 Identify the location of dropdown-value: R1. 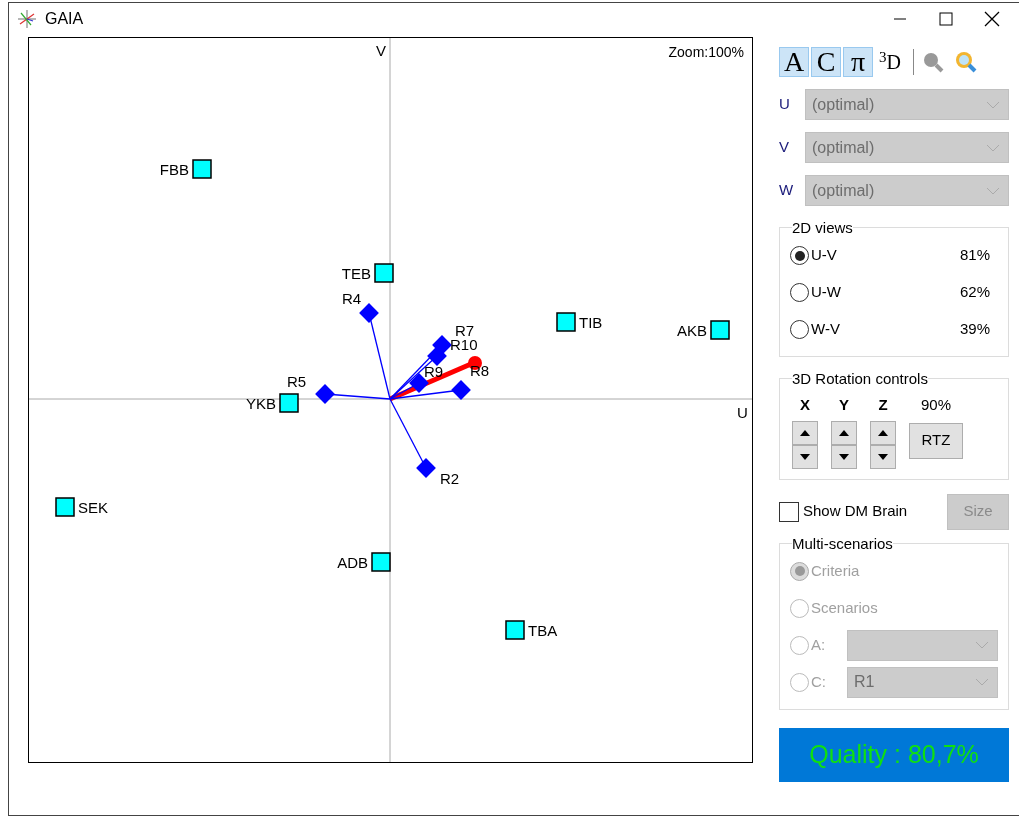
(864, 682).